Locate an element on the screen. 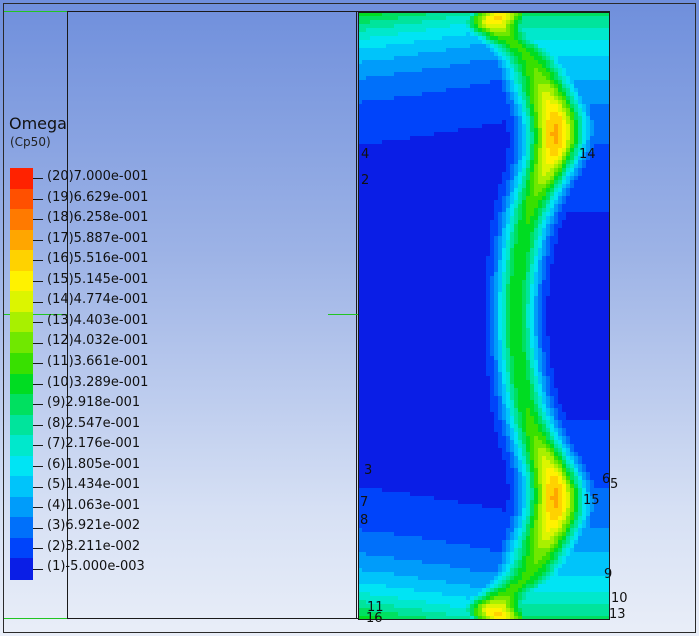 Image resolution: width=699 pixels, height=636 pixels. contour-level-label: 9 is located at coordinates (608, 574).